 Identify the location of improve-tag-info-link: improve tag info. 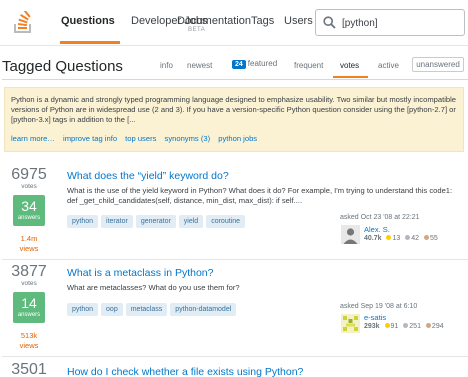
(90, 138).